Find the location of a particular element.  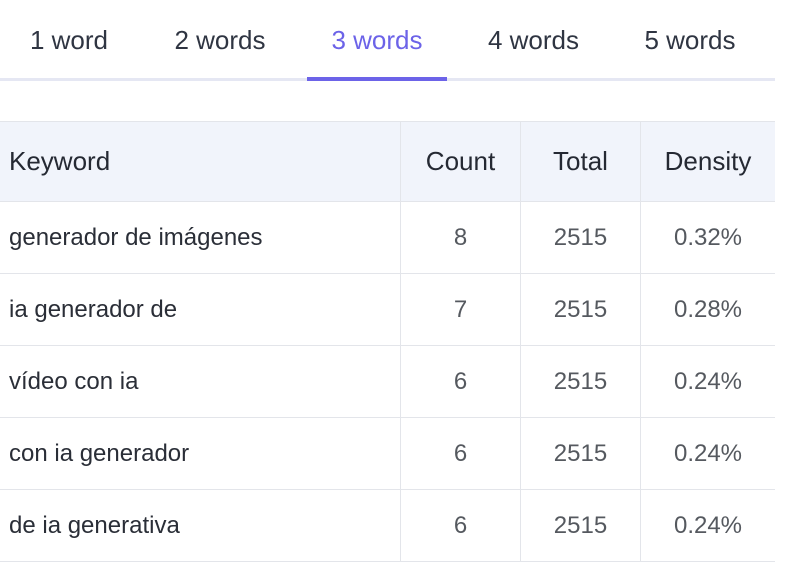

keyword-cell: de ia generativa is located at coordinates (94, 525).